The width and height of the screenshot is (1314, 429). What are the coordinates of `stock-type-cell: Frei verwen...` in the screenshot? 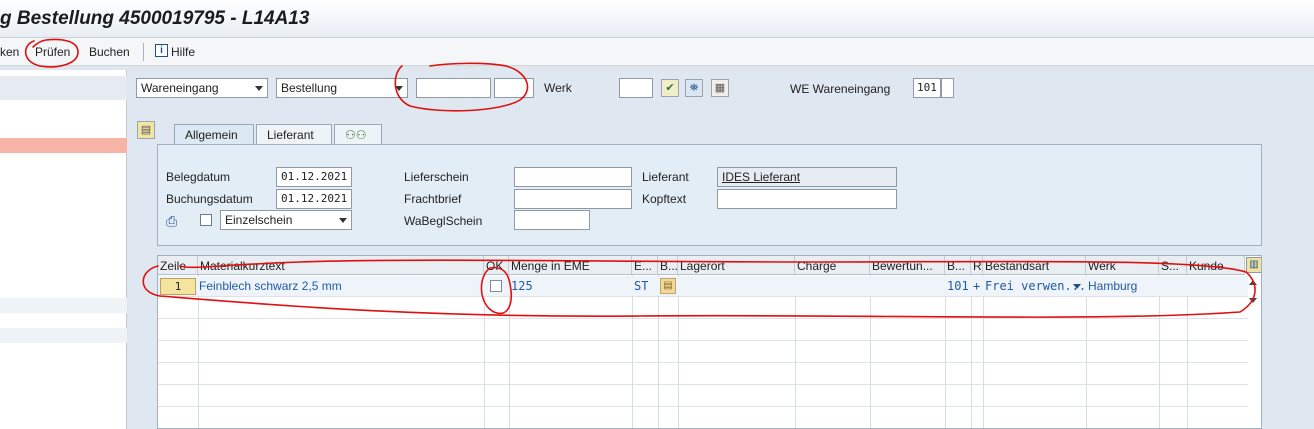 It's located at (1035, 286).